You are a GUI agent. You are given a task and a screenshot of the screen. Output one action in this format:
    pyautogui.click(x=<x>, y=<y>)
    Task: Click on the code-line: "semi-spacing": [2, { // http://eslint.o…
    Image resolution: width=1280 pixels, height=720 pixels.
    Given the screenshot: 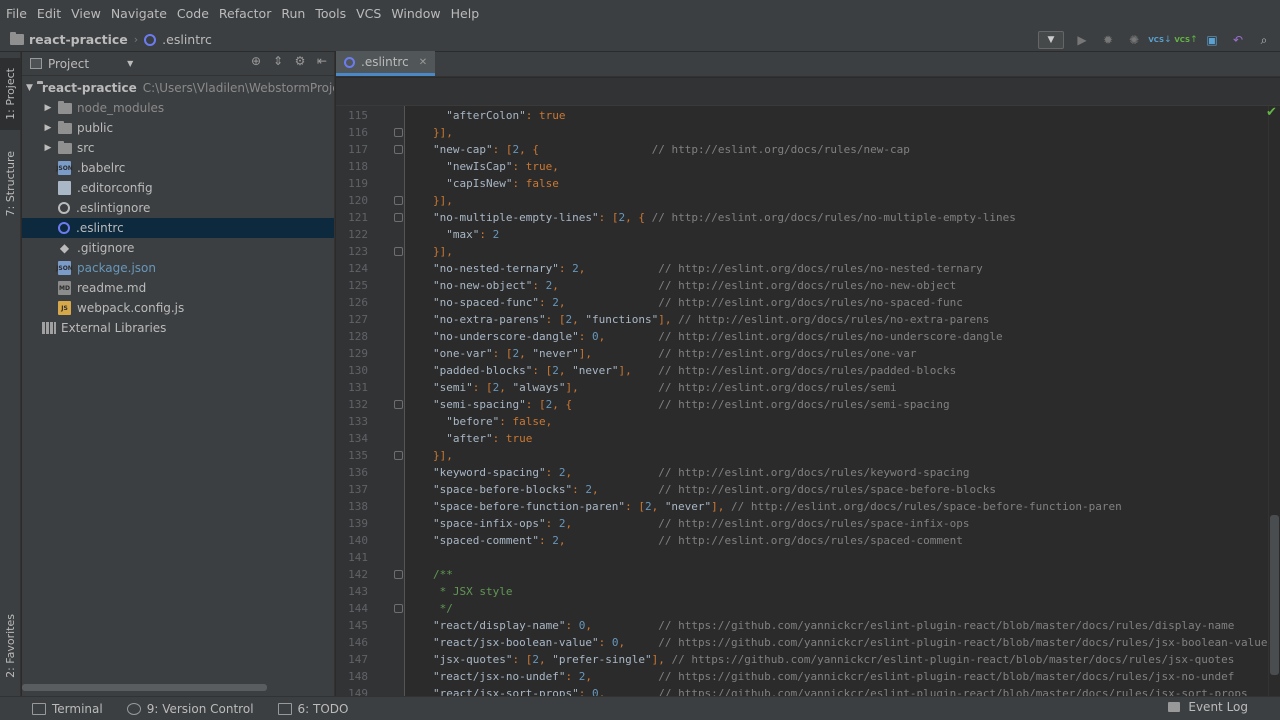 What is the action you would take?
    pyautogui.click(x=691, y=404)
    